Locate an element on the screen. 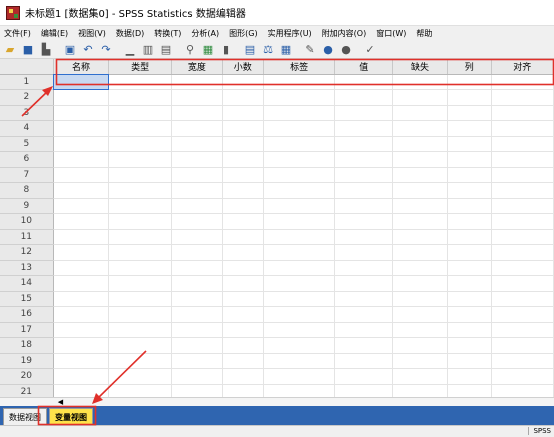  spell-check-icon: ✓ is located at coordinates (370, 49).